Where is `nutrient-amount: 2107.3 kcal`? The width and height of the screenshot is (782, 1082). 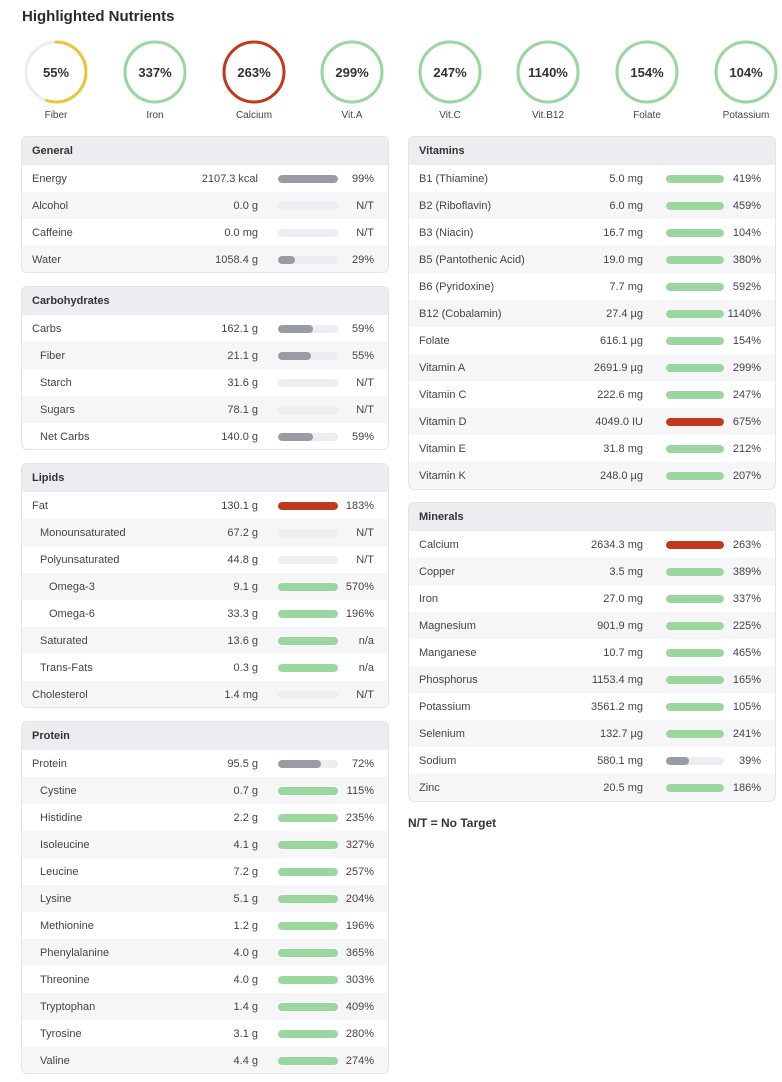 nutrient-amount: 2107.3 kcal is located at coordinates (229, 178).